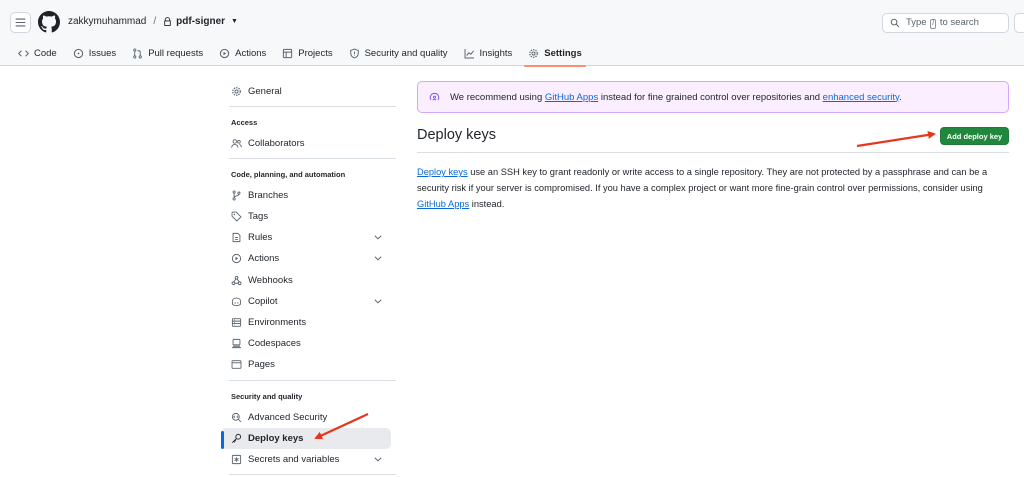 The height and width of the screenshot is (477, 1024). Describe the element at coordinates (236, 343) in the screenshot. I see `codespaces-icon` at that location.